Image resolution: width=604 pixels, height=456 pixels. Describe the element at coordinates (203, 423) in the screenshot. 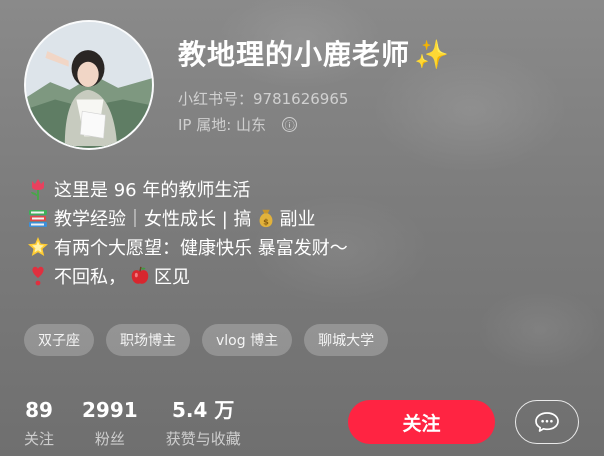

I see `stat-likes: 5.4 万 获赞与收藏` at that location.